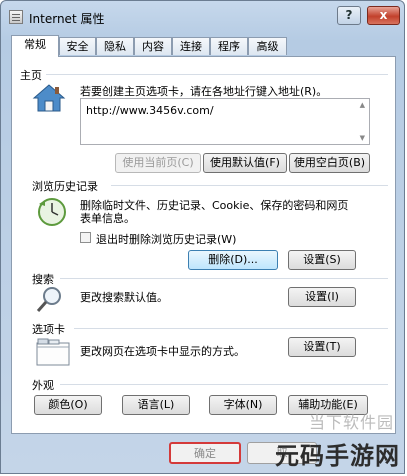 The image size is (407, 476). What do you see at coordinates (150, 110) in the screenshot?
I see `homepage-url-text: http://www.3456v.com/` at bounding box center [150, 110].